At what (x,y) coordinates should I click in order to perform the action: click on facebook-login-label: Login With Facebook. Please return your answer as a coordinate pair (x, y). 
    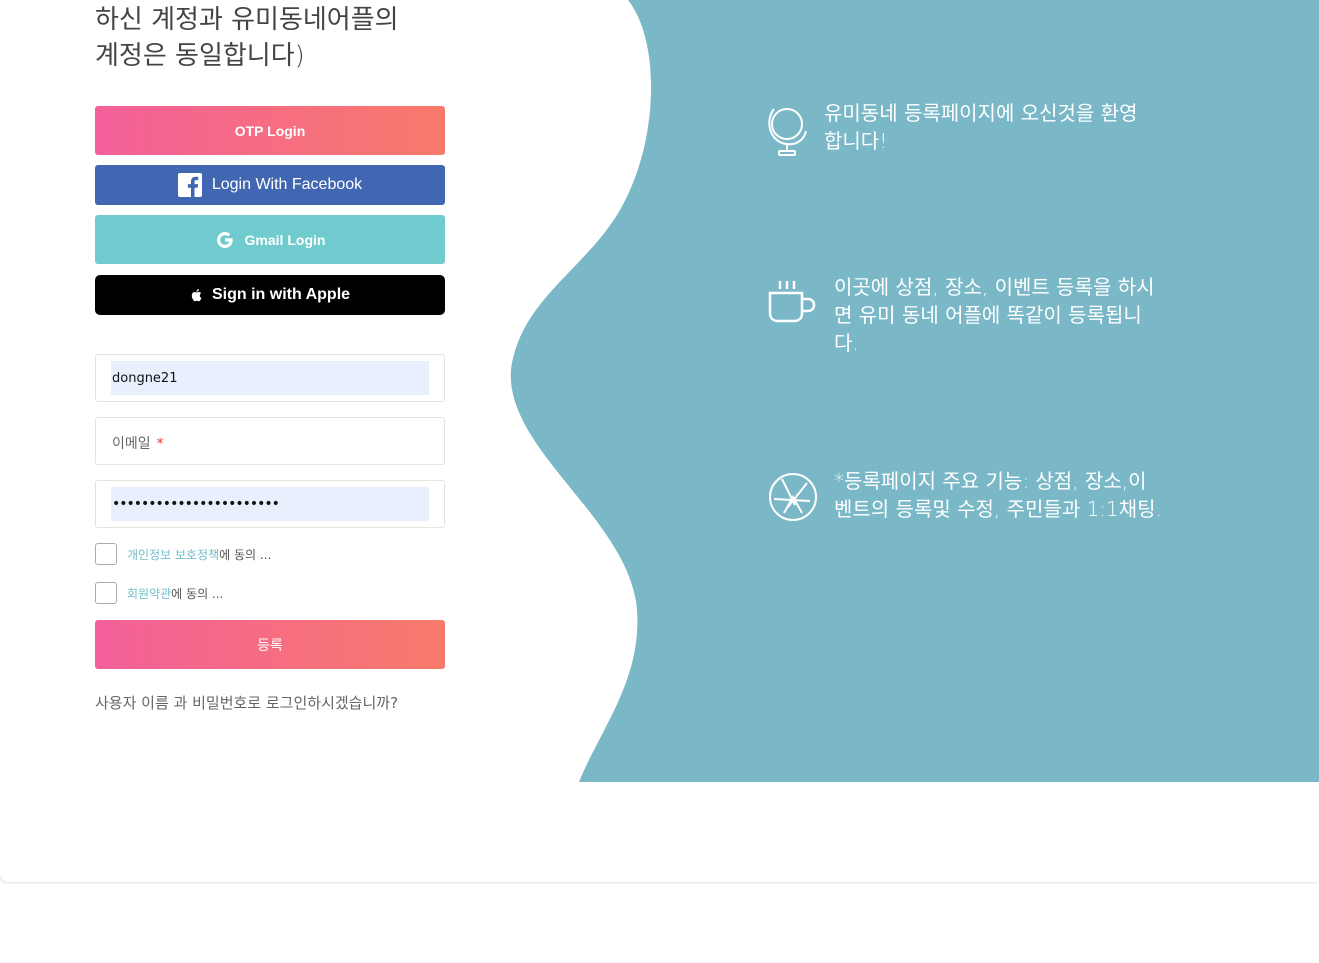
    Looking at the image, I should click on (287, 184).